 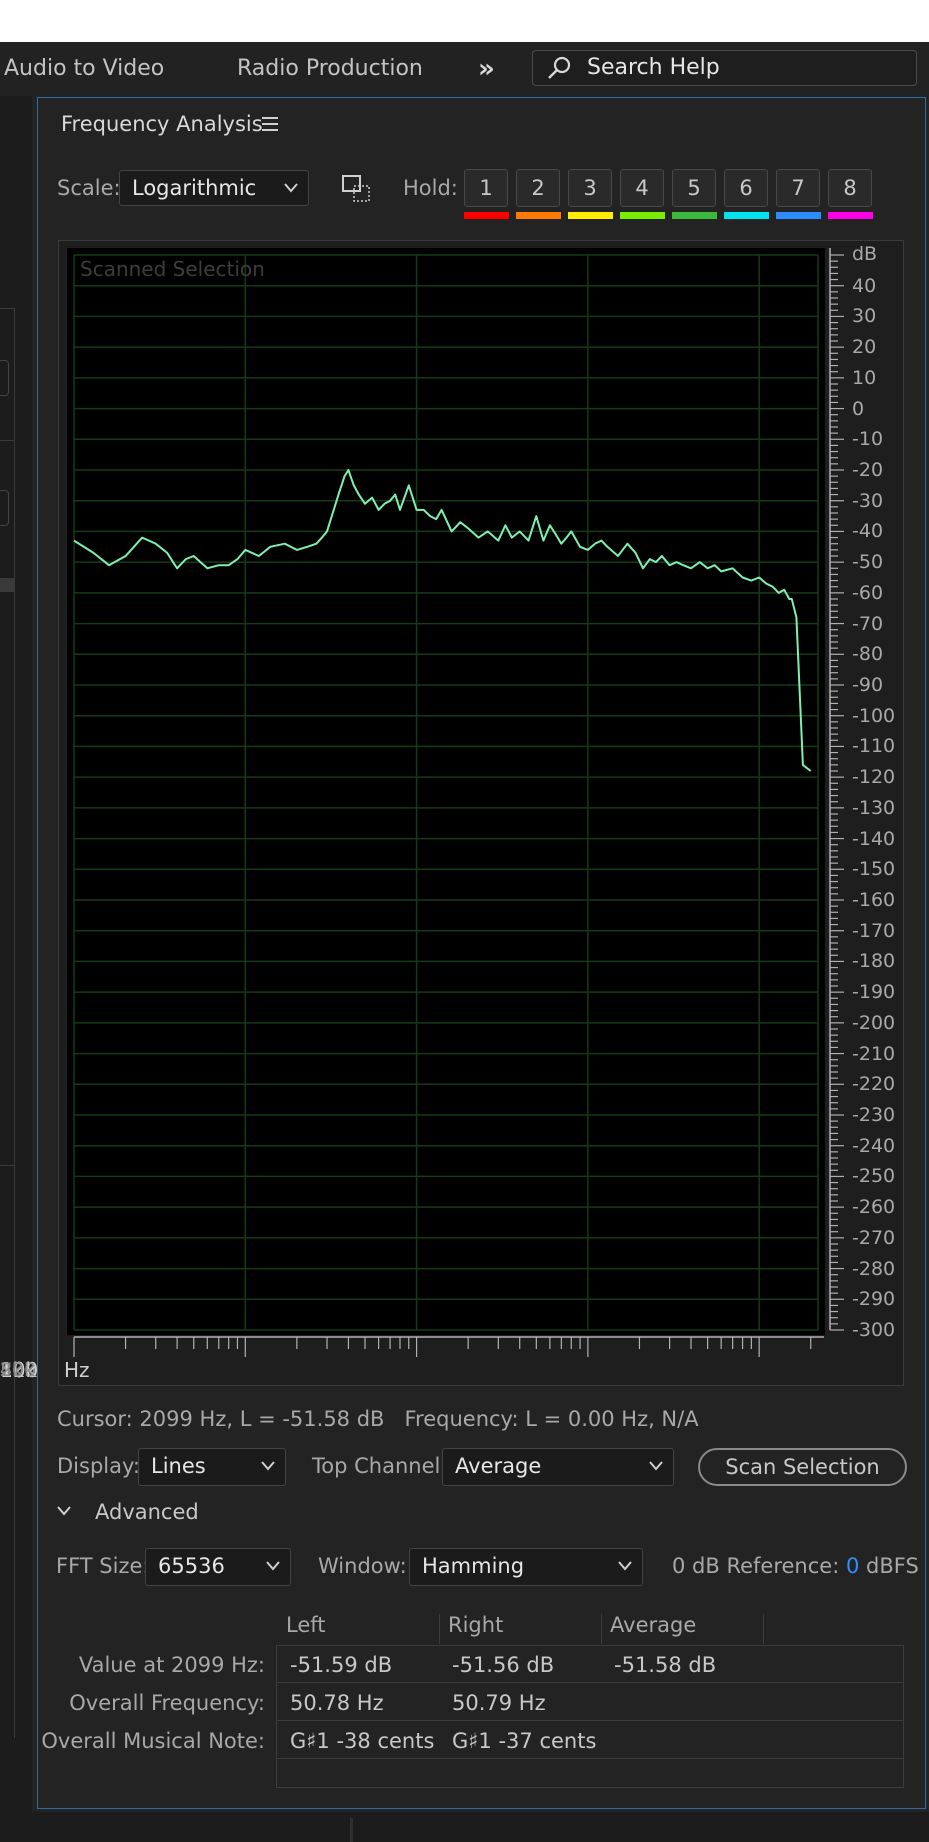 What do you see at coordinates (865, 254) in the screenshot?
I see `y-axis-unit: dB` at bounding box center [865, 254].